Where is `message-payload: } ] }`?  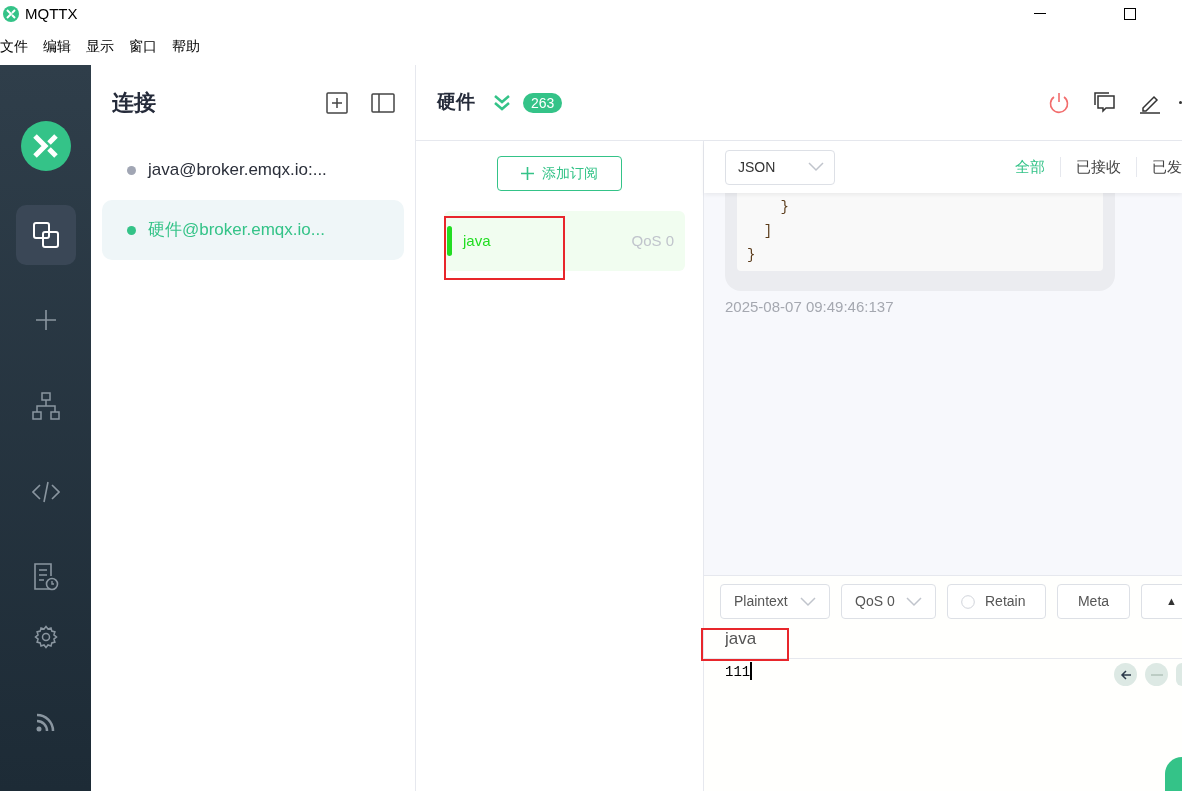
message-payload: } ] } is located at coordinates (920, 232).